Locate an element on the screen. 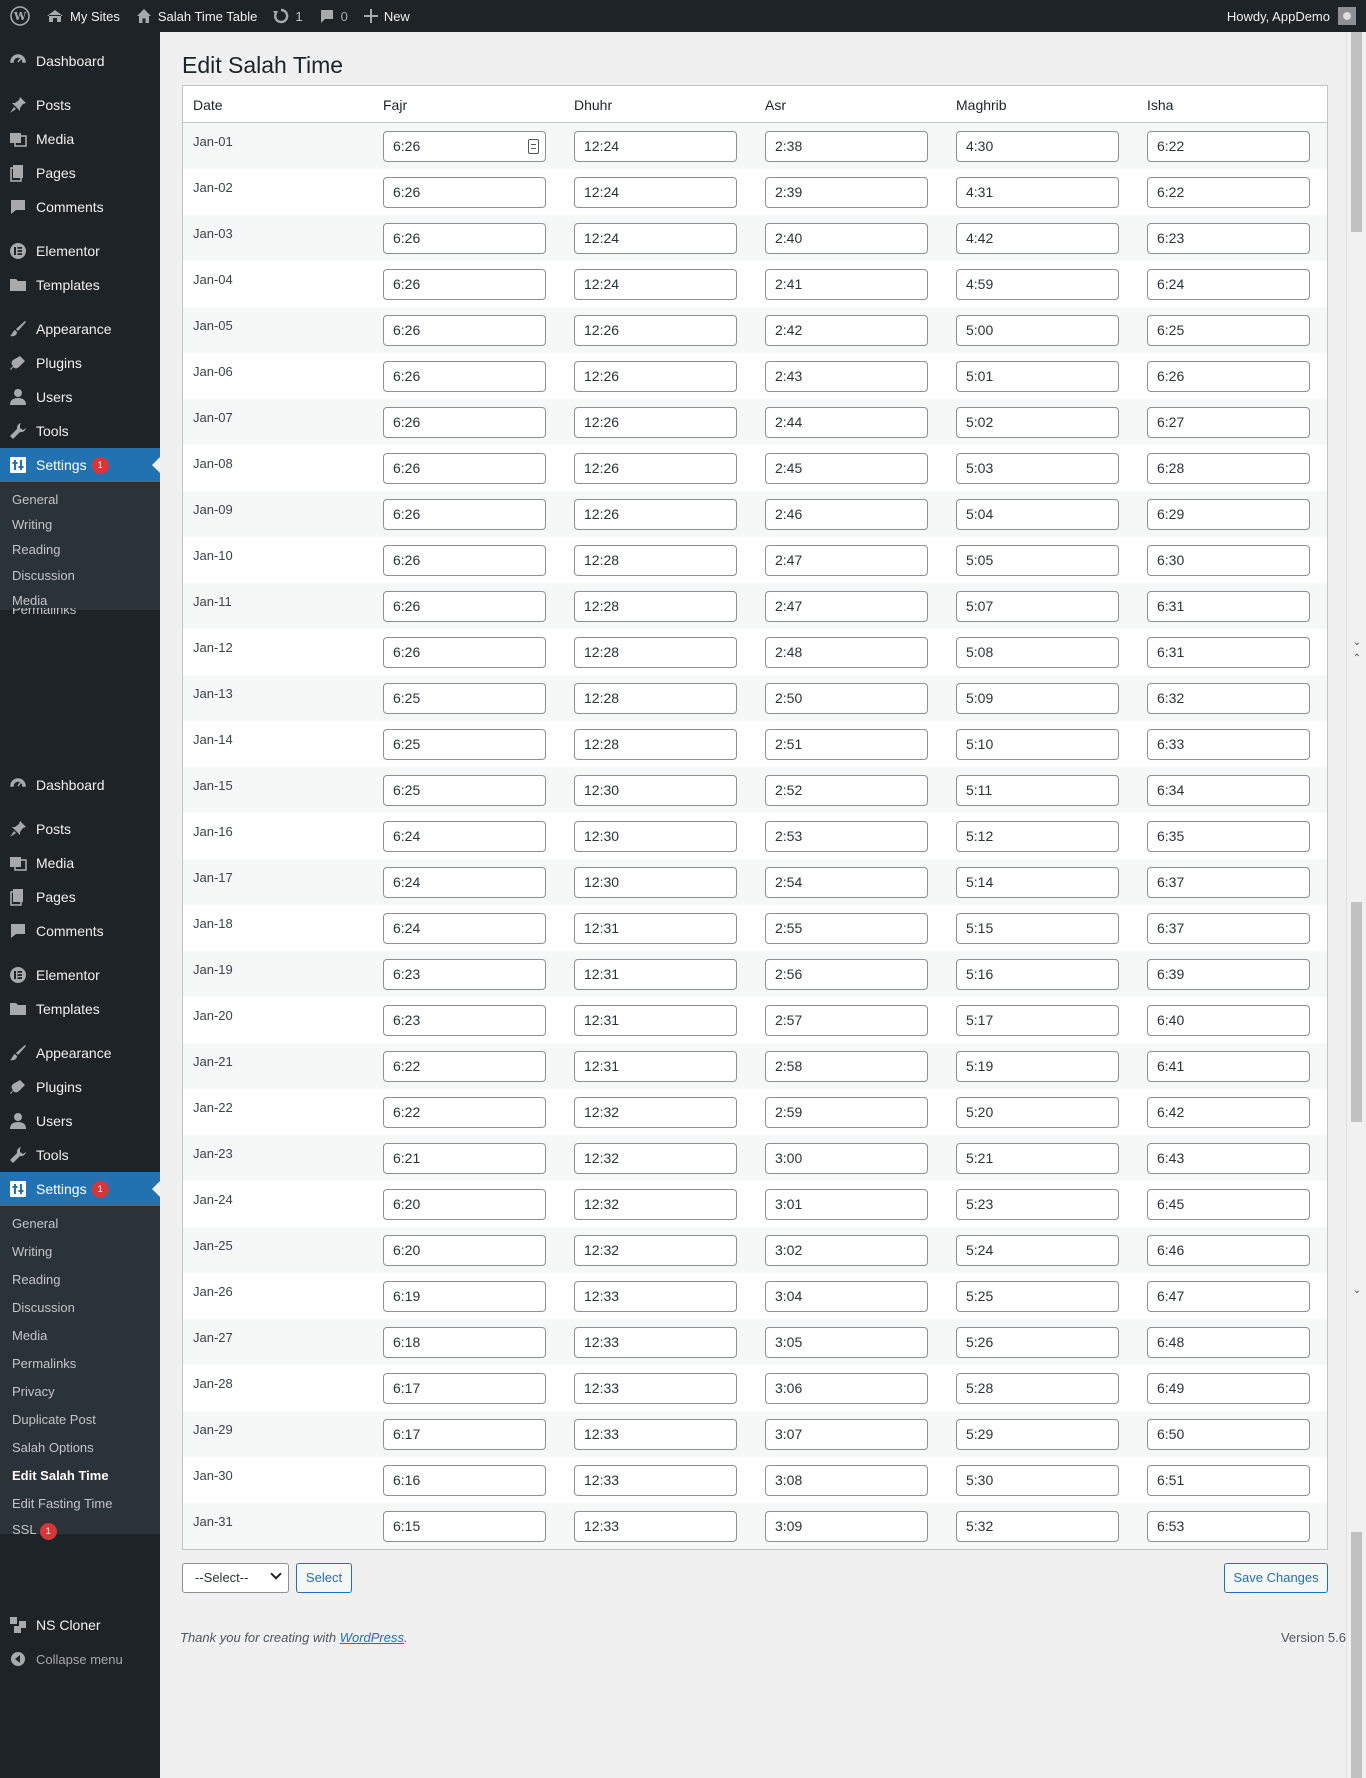 This screenshot has height=1778, width=1366. bulk-select-dropdown: --Select-- is located at coordinates (235, 1578).